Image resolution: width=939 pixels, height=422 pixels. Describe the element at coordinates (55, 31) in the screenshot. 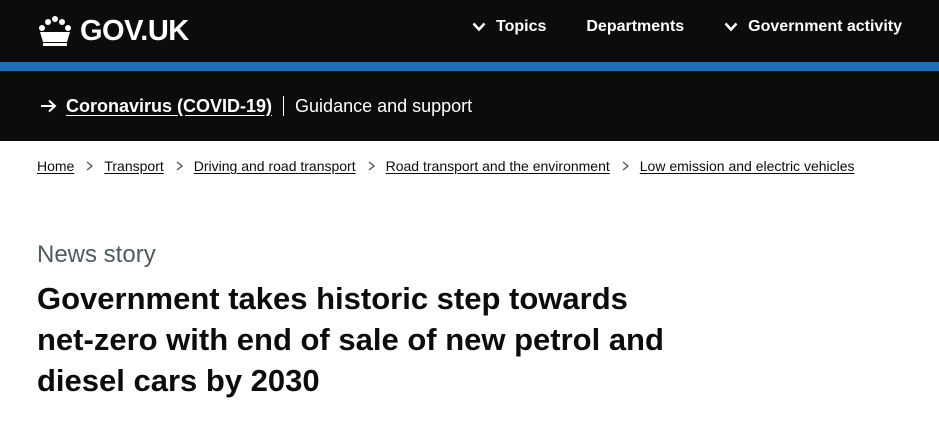

I see `crown-icon` at that location.